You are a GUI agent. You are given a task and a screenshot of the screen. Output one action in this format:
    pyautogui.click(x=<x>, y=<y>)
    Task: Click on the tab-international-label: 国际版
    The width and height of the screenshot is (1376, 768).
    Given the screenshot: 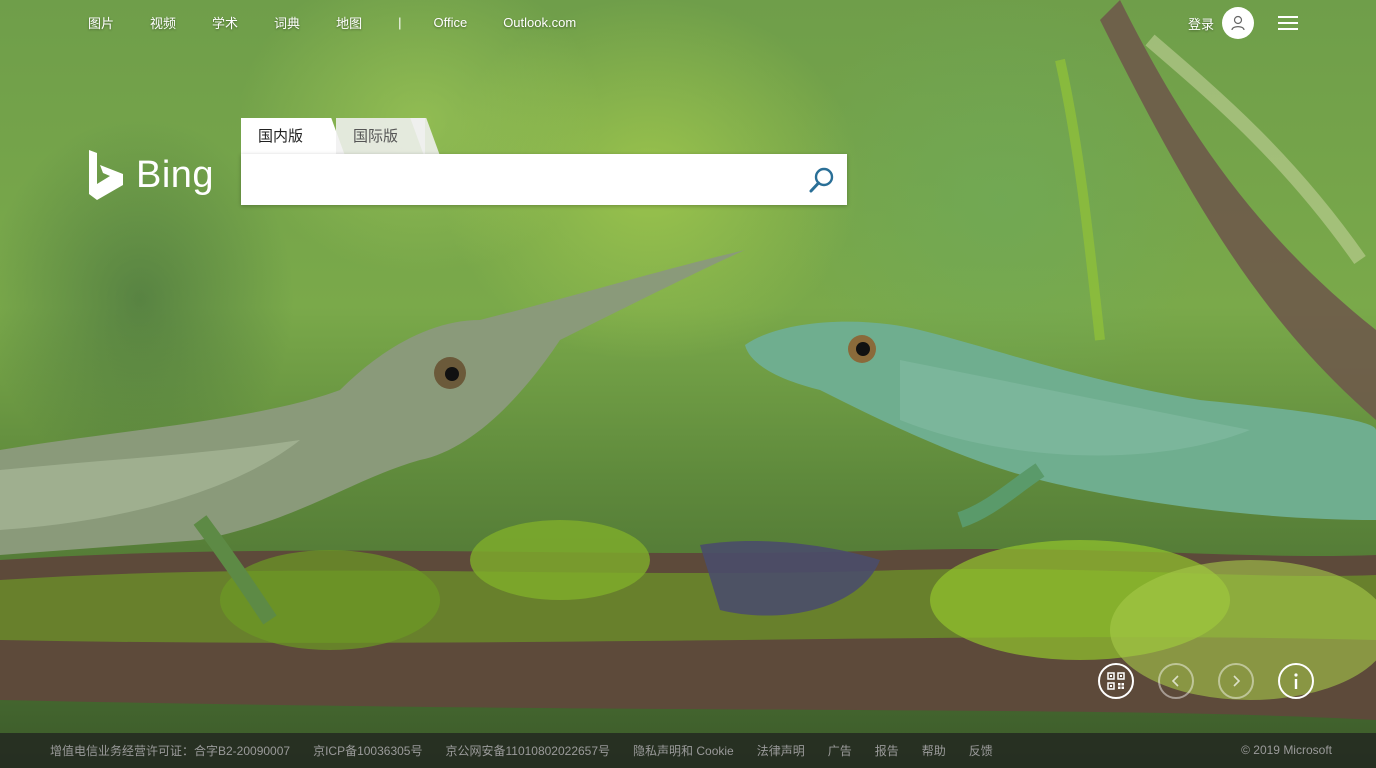 What is the action you would take?
    pyautogui.click(x=376, y=136)
    